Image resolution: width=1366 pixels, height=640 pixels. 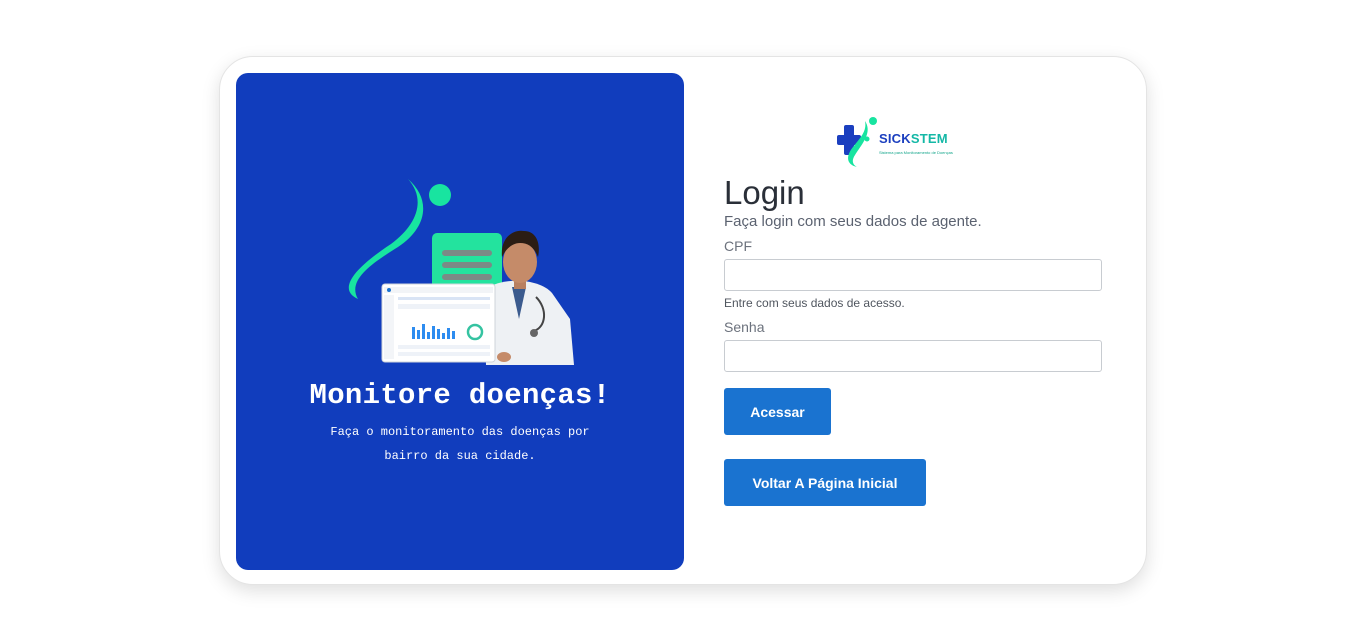 I want to click on login-title: Login, so click(x=764, y=192).